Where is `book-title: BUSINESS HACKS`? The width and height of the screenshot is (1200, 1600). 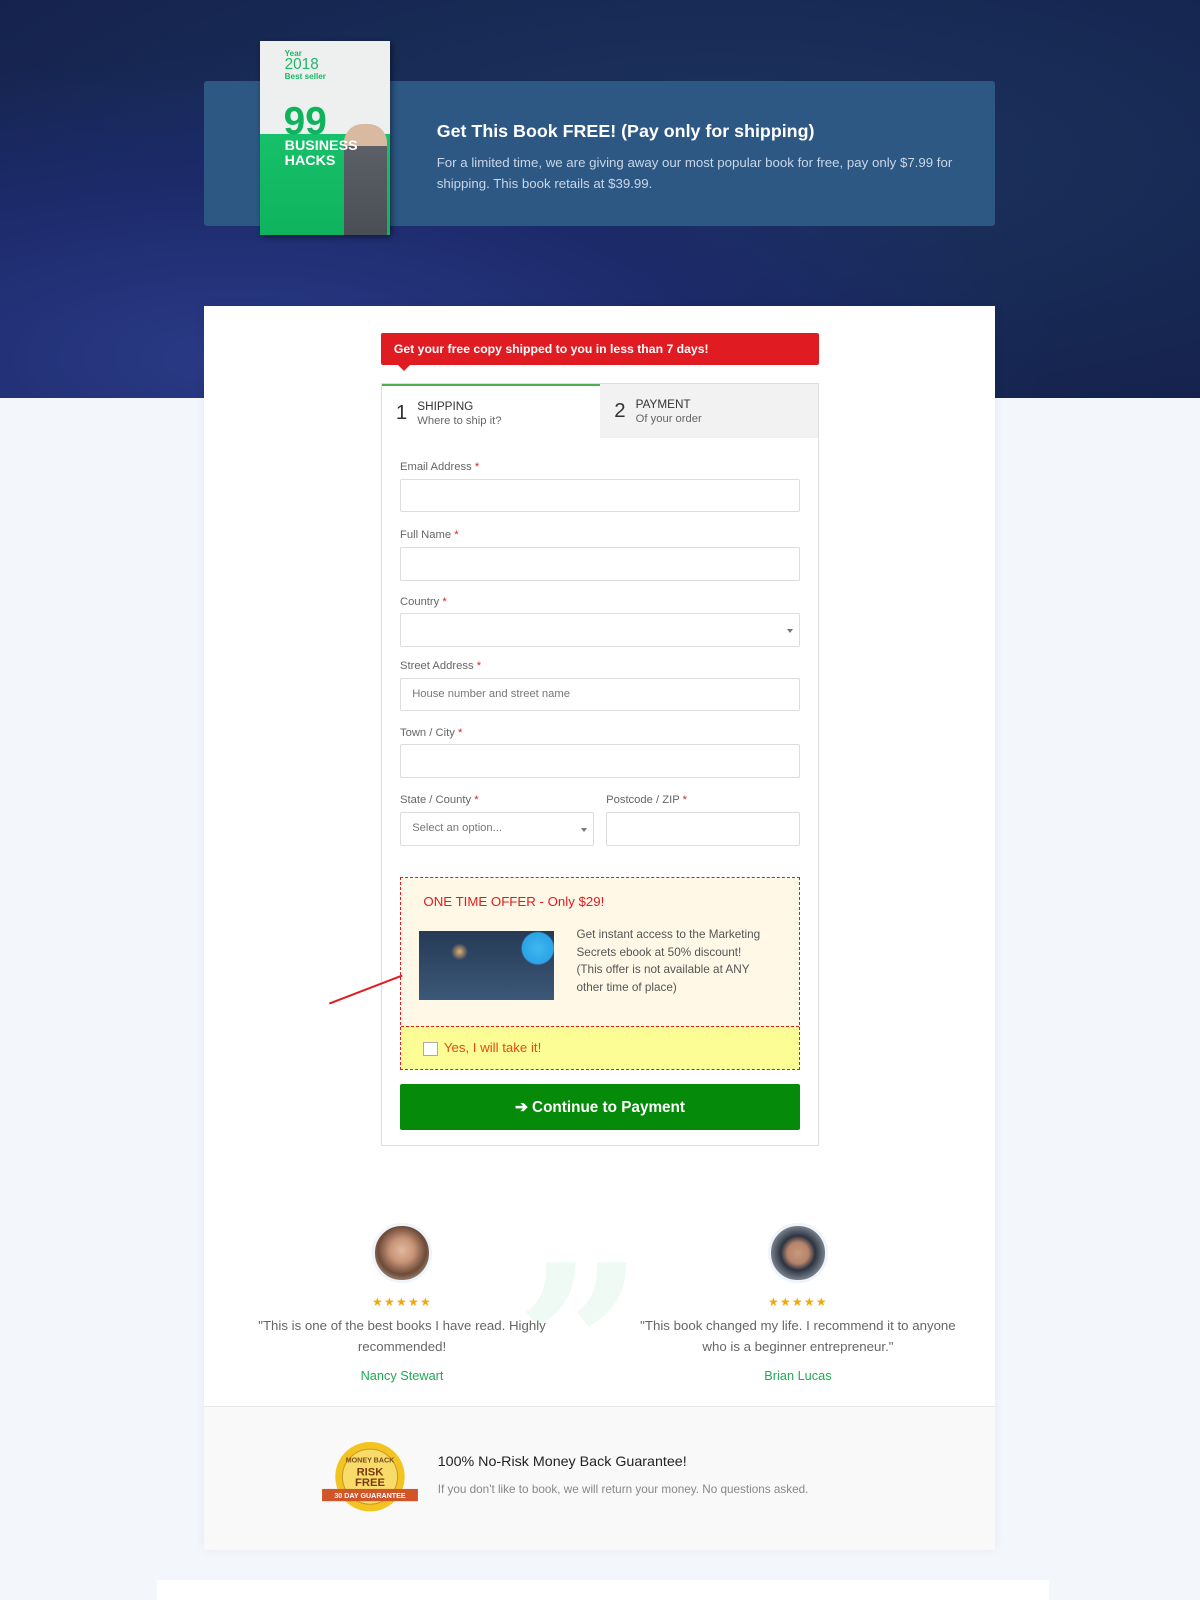 book-title: BUSINESS HACKS is located at coordinates (321, 153).